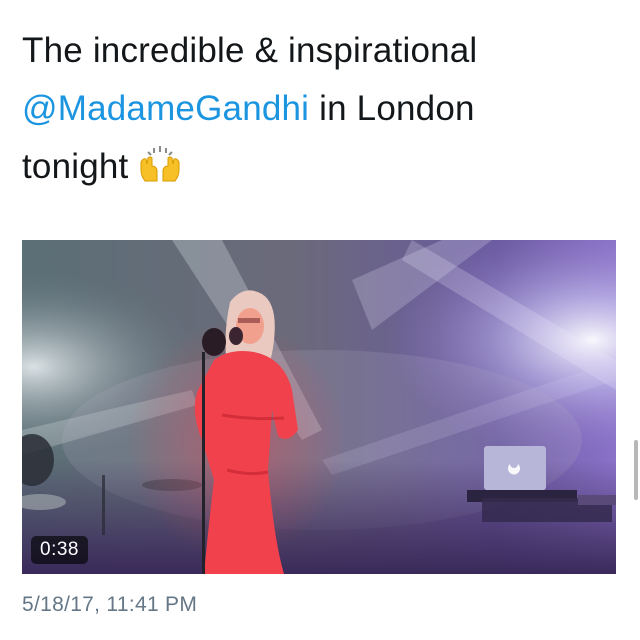 This screenshot has width=640, height=640. What do you see at coordinates (636, 470) in the screenshot?
I see `scrollbar` at bounding box center [636, 470].